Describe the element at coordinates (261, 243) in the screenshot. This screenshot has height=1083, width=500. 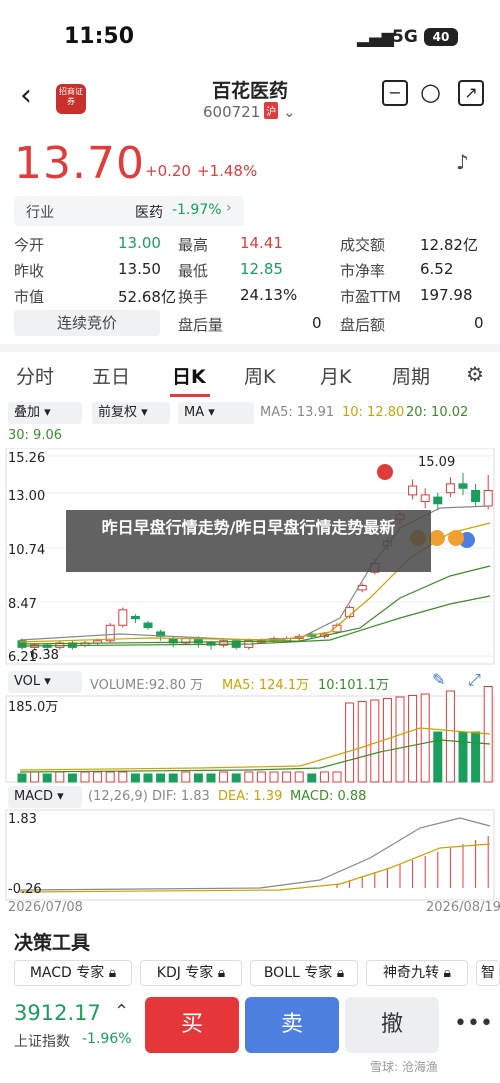
I see `stat-value: 14.41` at that location.